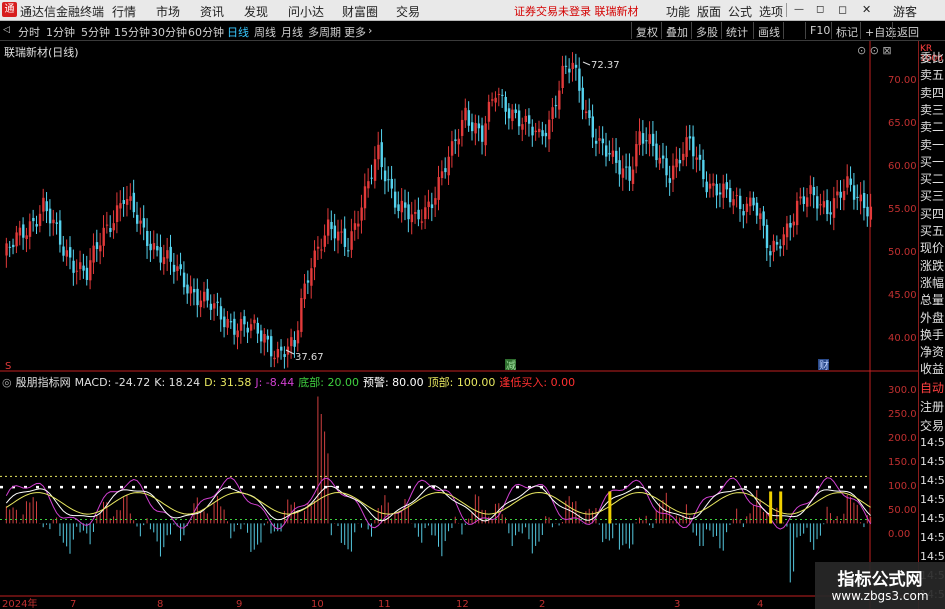 The image size is (945, 609). What do you see at coordinates (771, 11) in the screenshot?
I see `menu-options: 选项` at bounding box center [771, 11].